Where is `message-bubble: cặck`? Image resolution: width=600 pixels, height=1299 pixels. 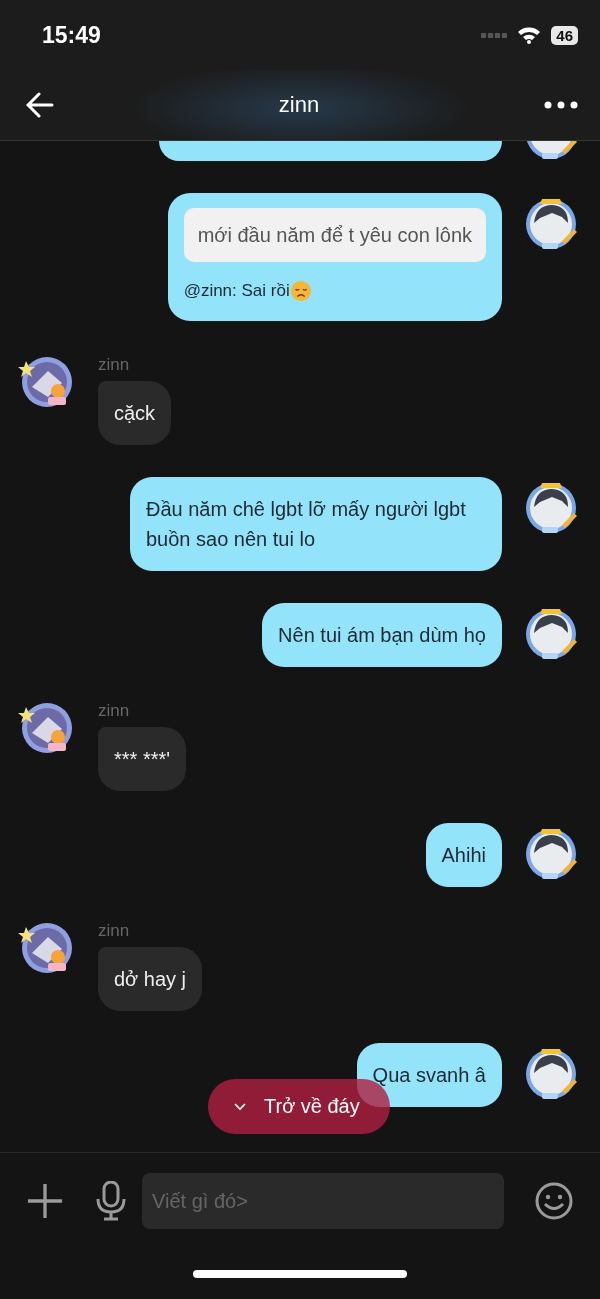
message-bubble: cặck is located at coordinates (135, 413).